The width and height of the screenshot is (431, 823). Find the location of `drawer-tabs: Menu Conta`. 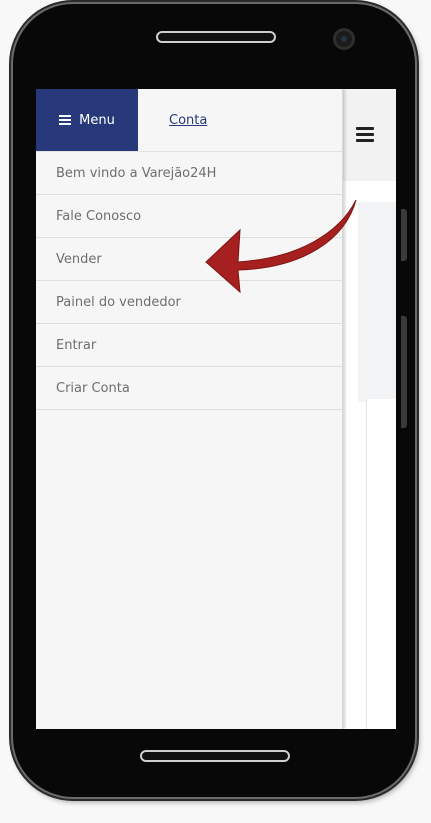

drawer-tabs: Menu Conta is located at coordinates (189, 120).